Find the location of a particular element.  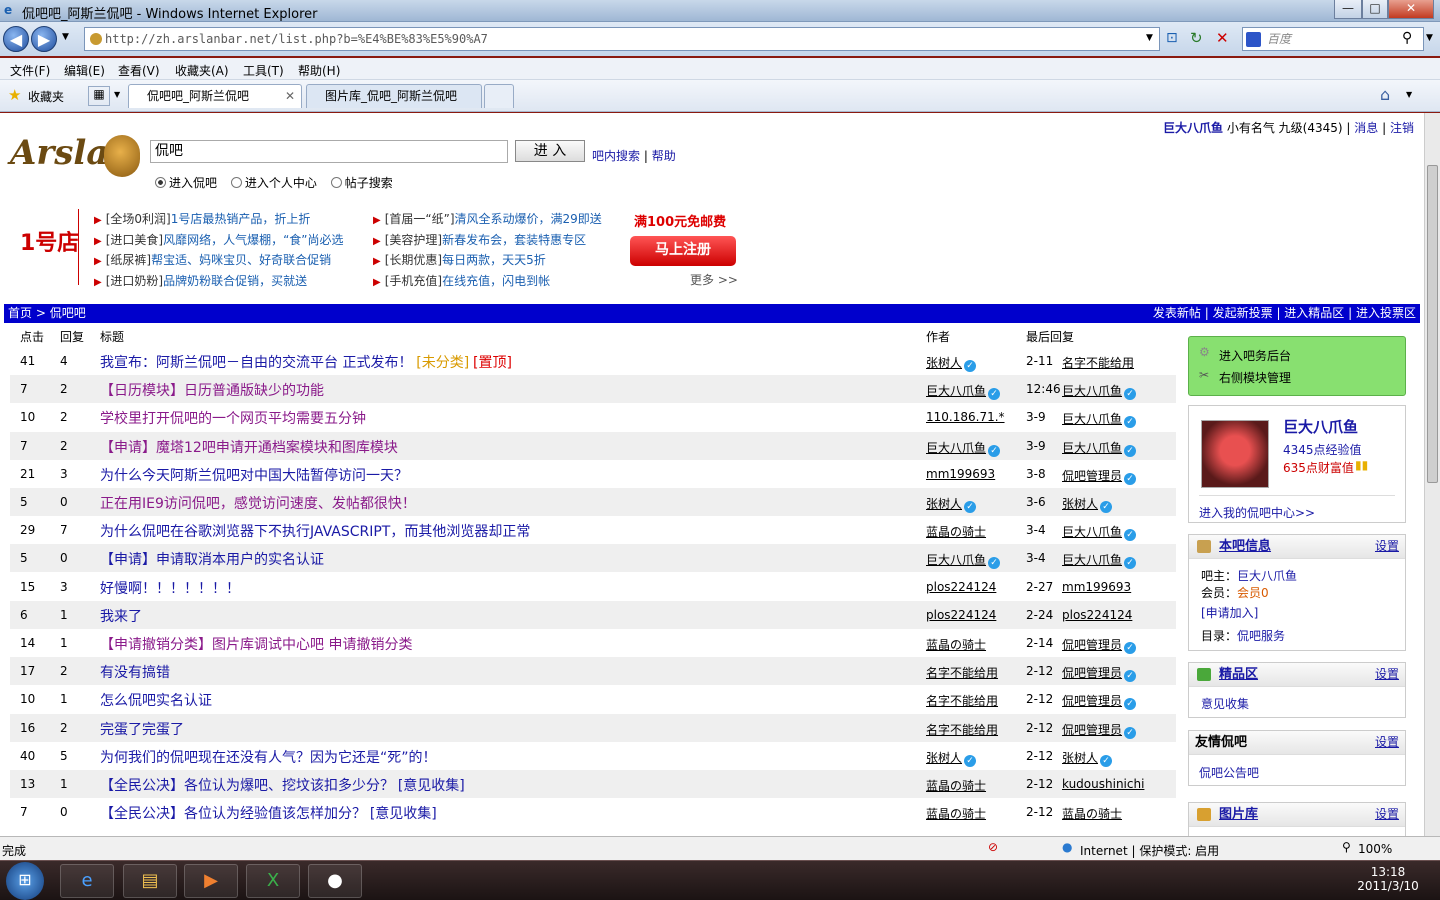

ad-item: ▶ [美容护理]新春发布会，套装特惠专区 is located at coordinates (479, 239).